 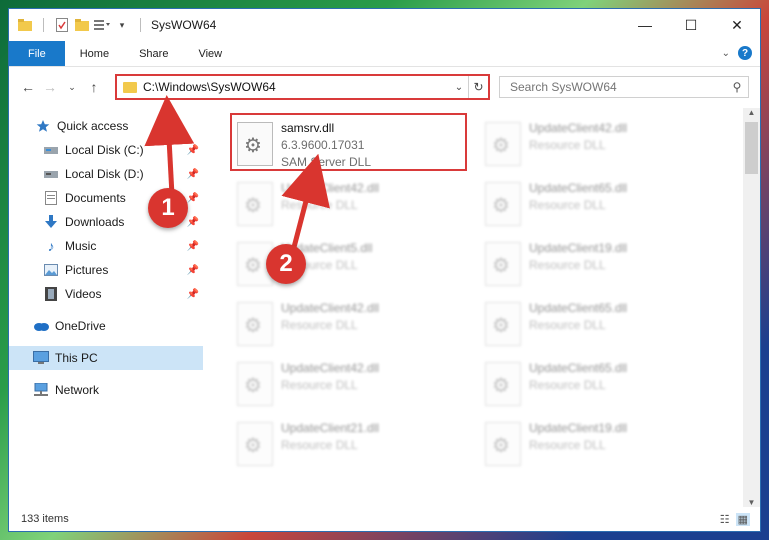 I want to click on scroll-thumb, so click(x=751, y=148).